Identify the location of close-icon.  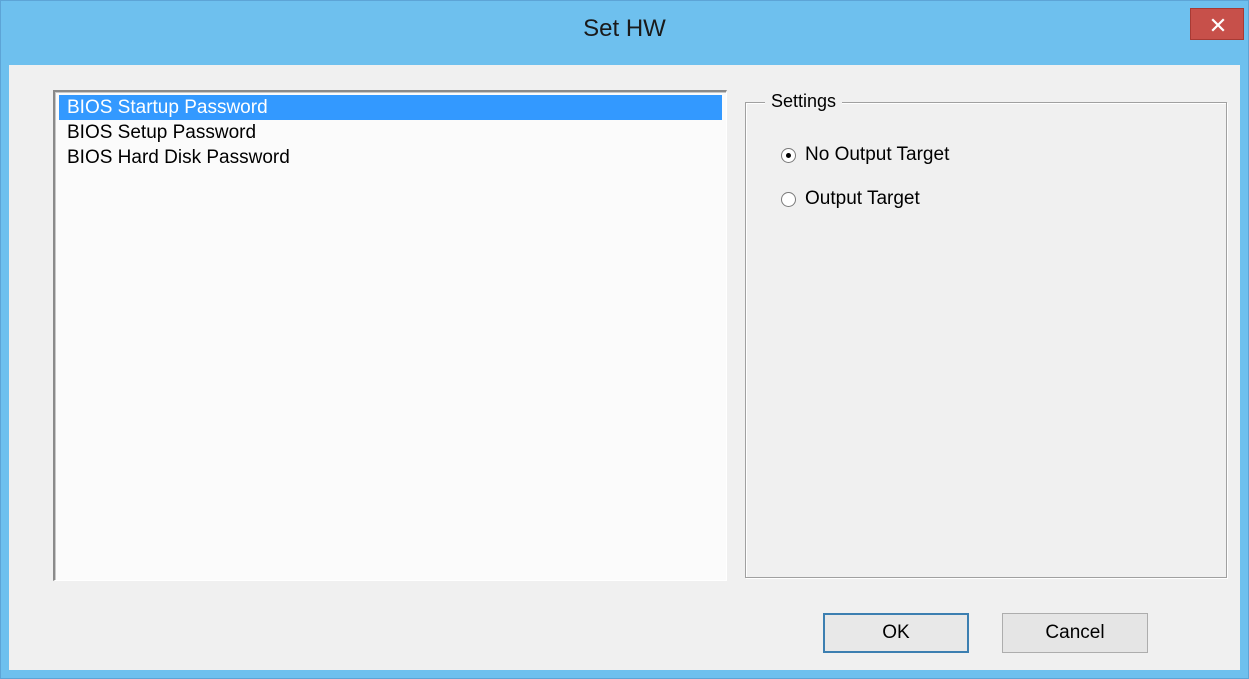
(1218, 25).